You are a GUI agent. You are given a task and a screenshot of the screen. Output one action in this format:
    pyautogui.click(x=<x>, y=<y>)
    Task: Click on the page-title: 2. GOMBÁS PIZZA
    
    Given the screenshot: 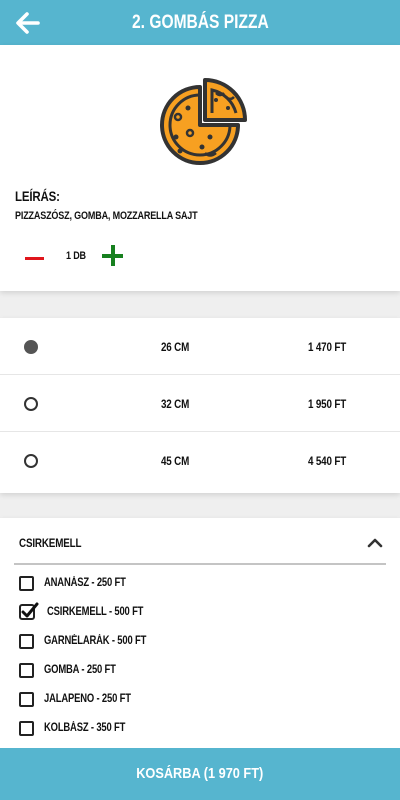 What is the action you would take?
    pyautogui.click(x=200, y=22)
    